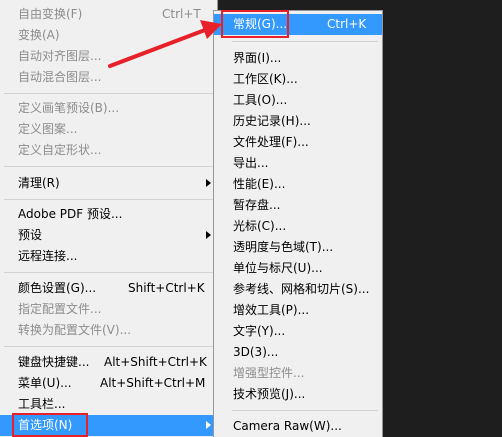 The image size is (502, 437). Describe the element at coordinates (165, 44) in the screenshot. I see `callout-arrow-icon` at that location.